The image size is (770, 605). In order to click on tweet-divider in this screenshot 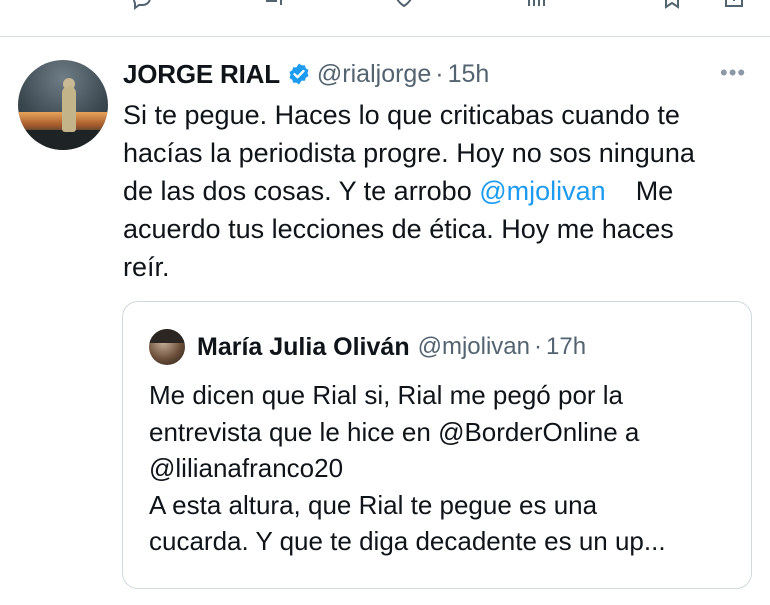, I will do `click(385, 36)`.